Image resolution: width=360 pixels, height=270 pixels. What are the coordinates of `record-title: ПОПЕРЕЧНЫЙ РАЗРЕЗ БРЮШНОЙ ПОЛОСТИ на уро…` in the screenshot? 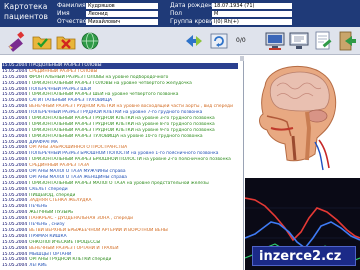 It's located at (124, 154).